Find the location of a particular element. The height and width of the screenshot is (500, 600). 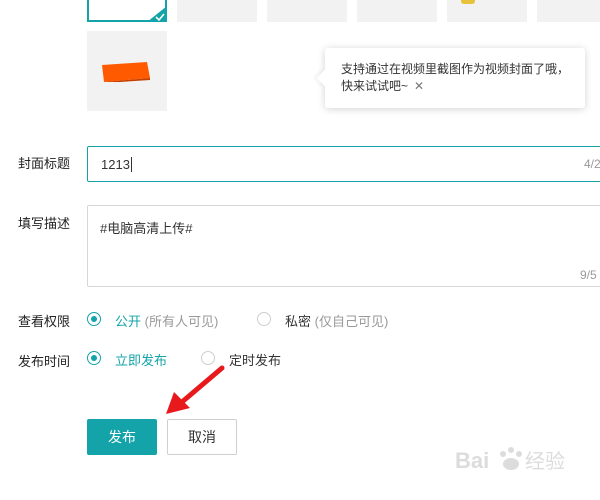

visibility-private-radio is located at coordinates (264, 319).